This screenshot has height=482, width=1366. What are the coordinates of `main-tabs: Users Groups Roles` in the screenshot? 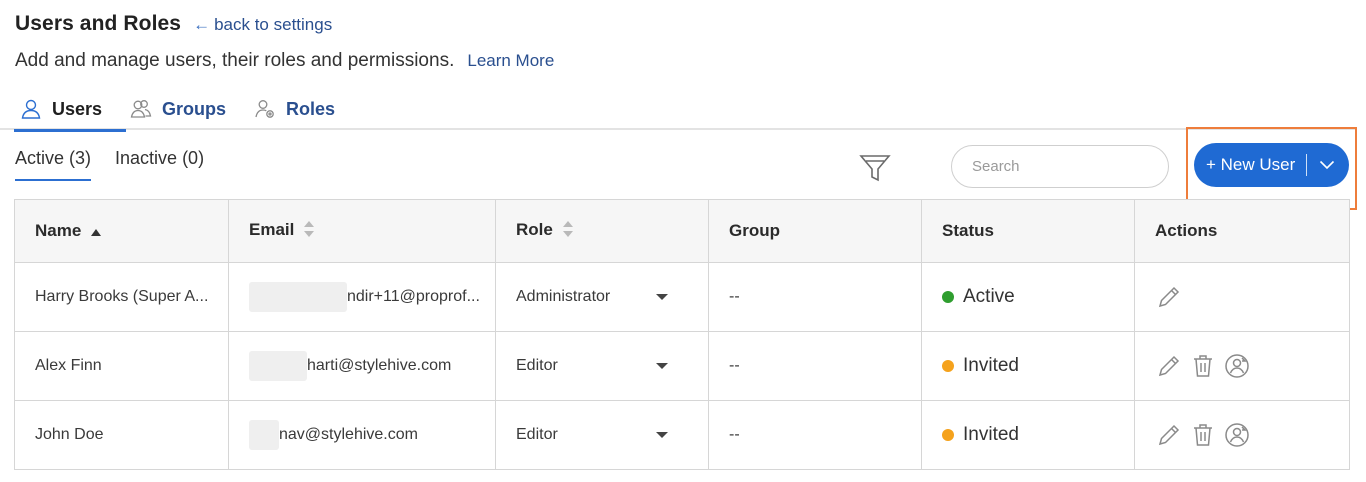 It's located at (678, 110).